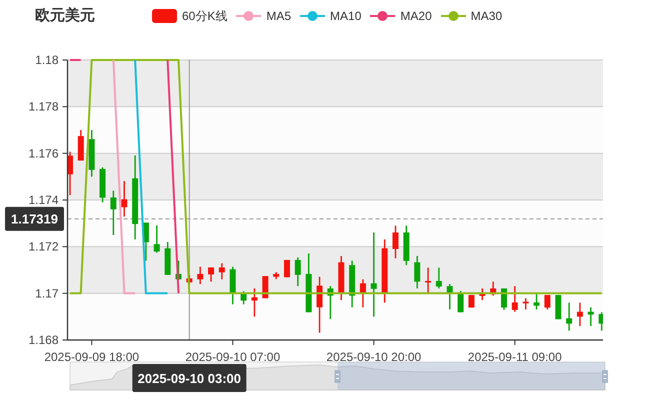 The image size is (670, 400). What do you see at coordinates (264, 16) in the screenshot?
I see `legend-item: MA5` at bounding box center [264, 16].